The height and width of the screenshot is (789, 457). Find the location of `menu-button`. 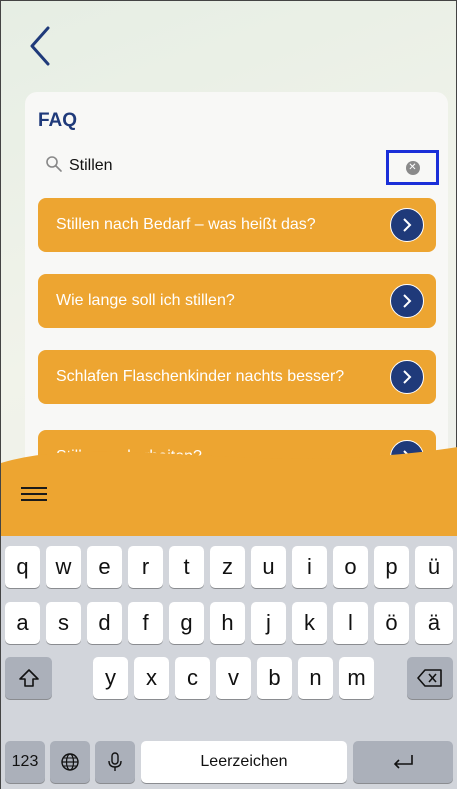

menu-button is located at coordinates (34, 493).